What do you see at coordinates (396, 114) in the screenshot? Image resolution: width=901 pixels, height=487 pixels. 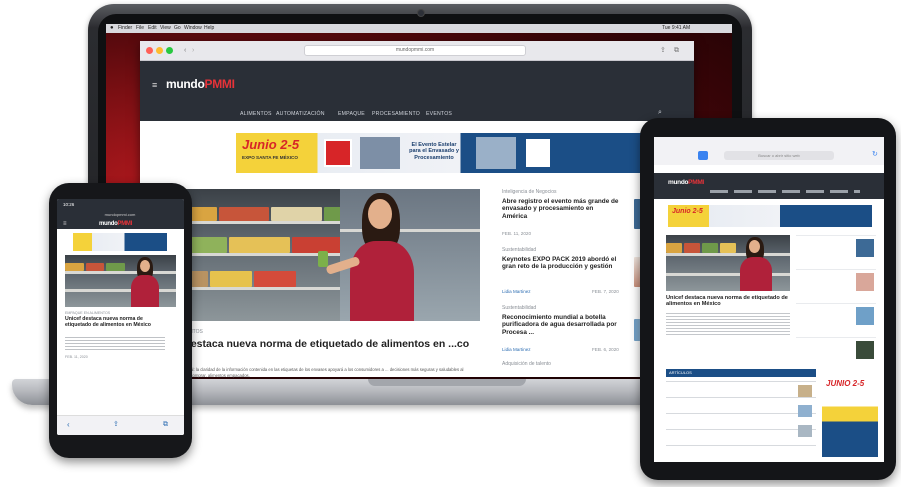 I see `nav-item-procesamiento: PROCESAMIENTO` at bounding box center [396, 114].